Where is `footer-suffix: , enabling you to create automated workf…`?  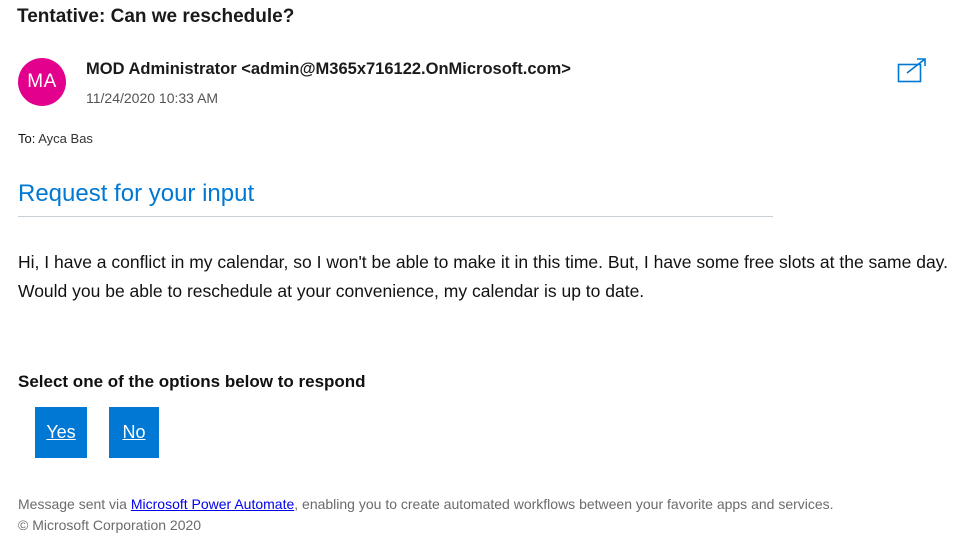 footer-suffix: , enabling you to create automated workf… is located at coordinates (564, 504).